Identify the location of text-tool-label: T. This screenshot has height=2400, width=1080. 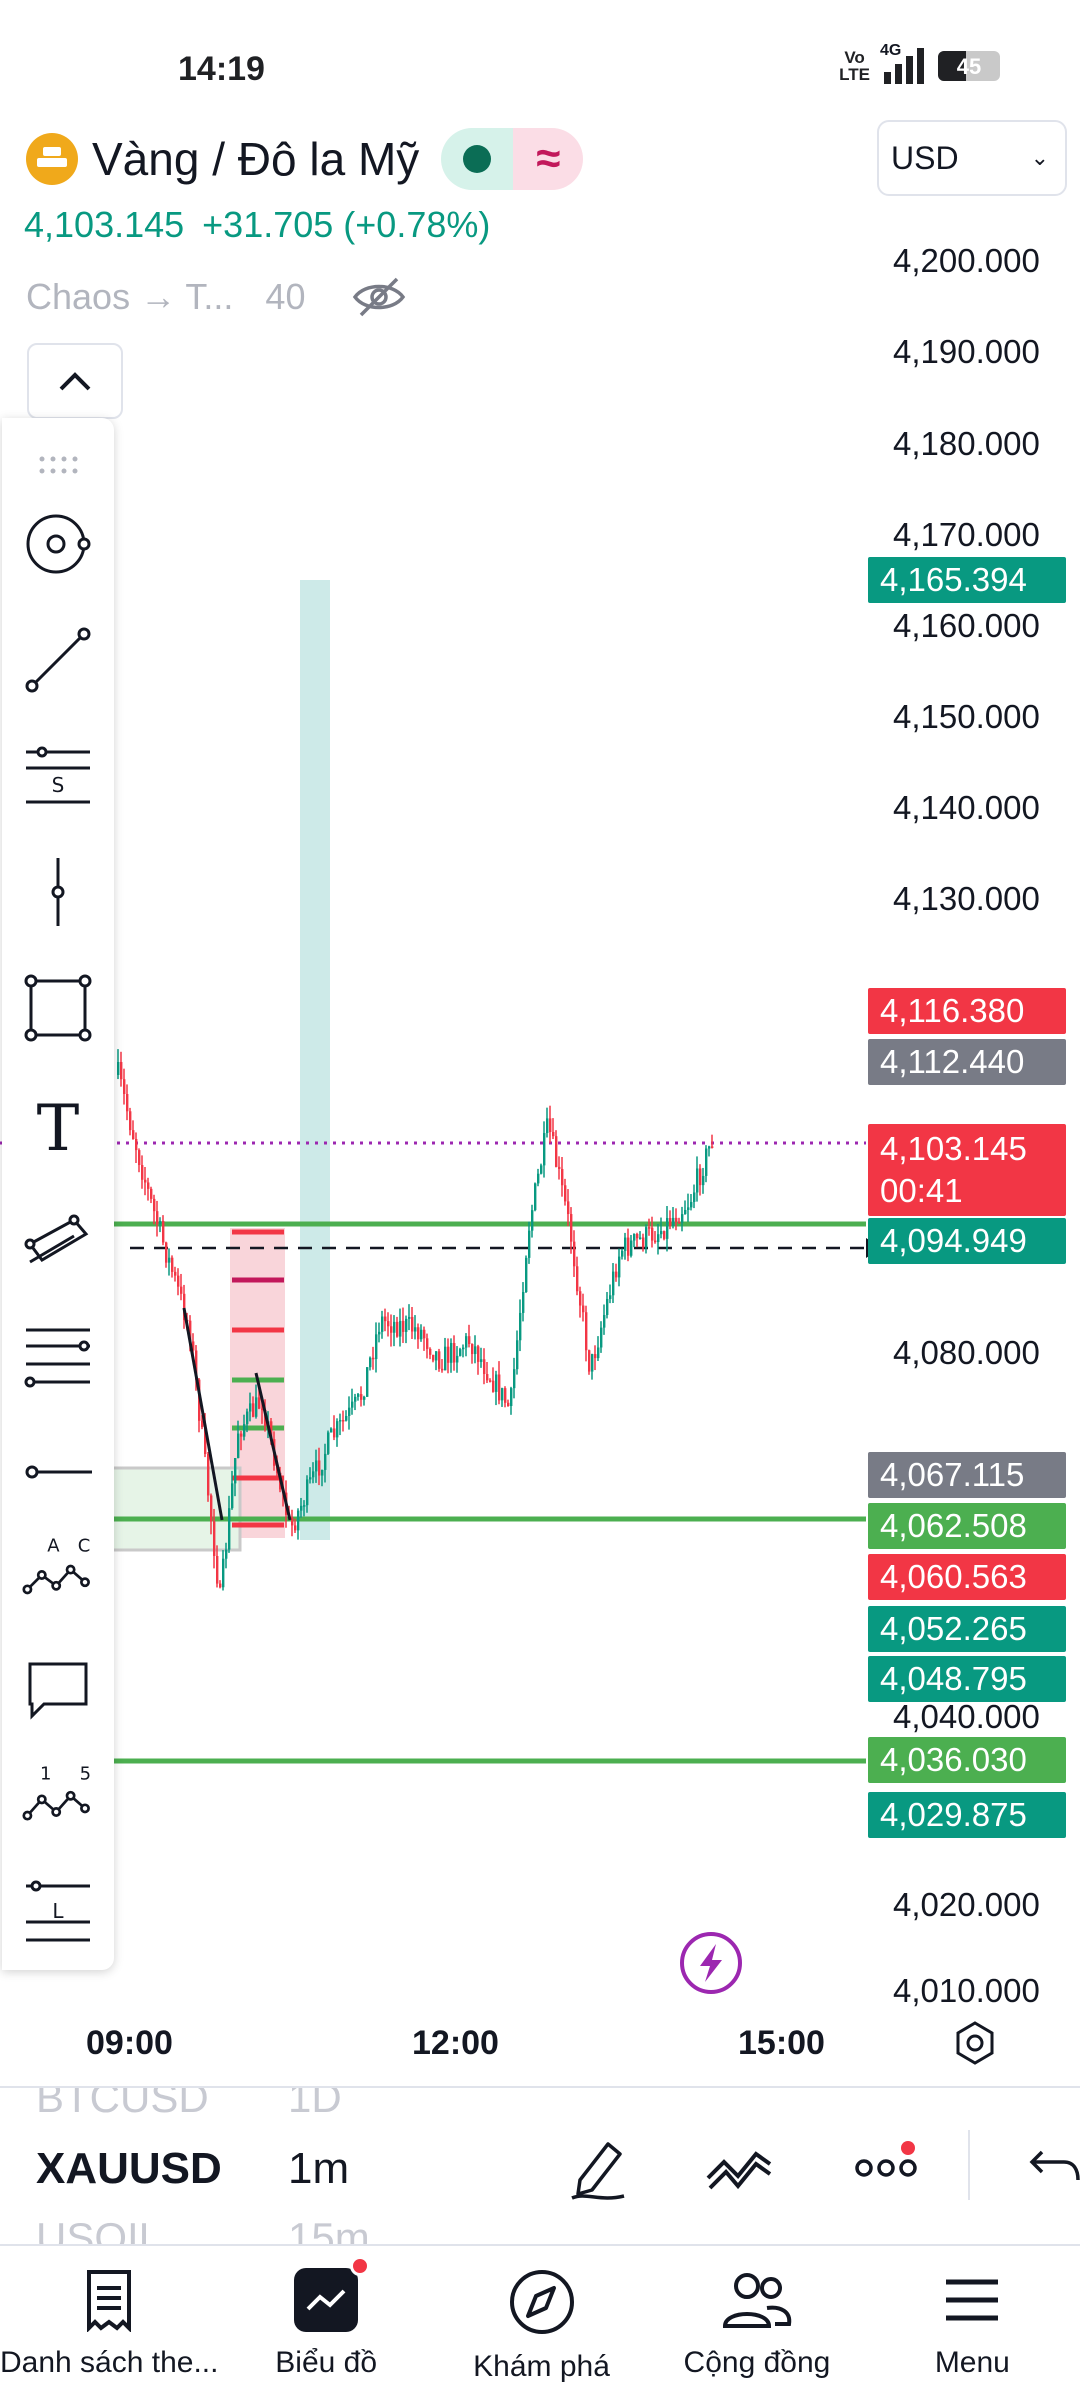
(58, 1126).